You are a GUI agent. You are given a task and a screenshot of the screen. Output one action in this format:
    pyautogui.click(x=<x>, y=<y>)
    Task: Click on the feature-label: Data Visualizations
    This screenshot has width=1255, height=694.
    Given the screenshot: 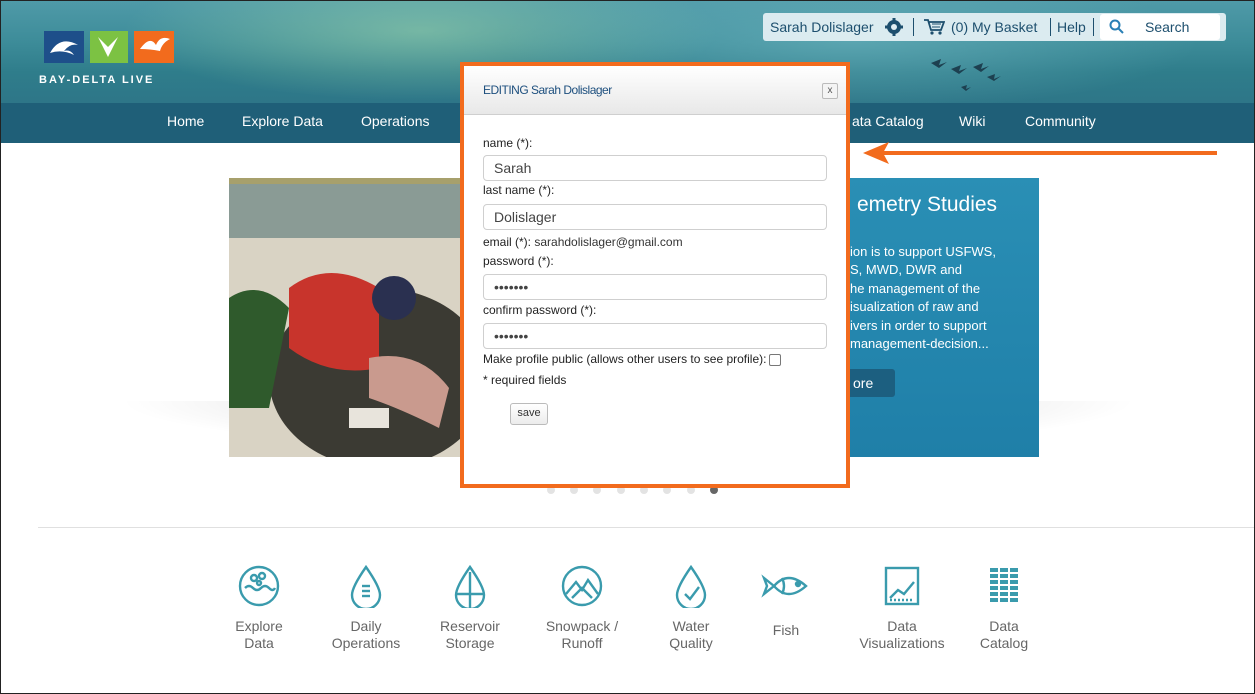 What is the action you would take?
    pyautogui.click(x=902, y=634)
    